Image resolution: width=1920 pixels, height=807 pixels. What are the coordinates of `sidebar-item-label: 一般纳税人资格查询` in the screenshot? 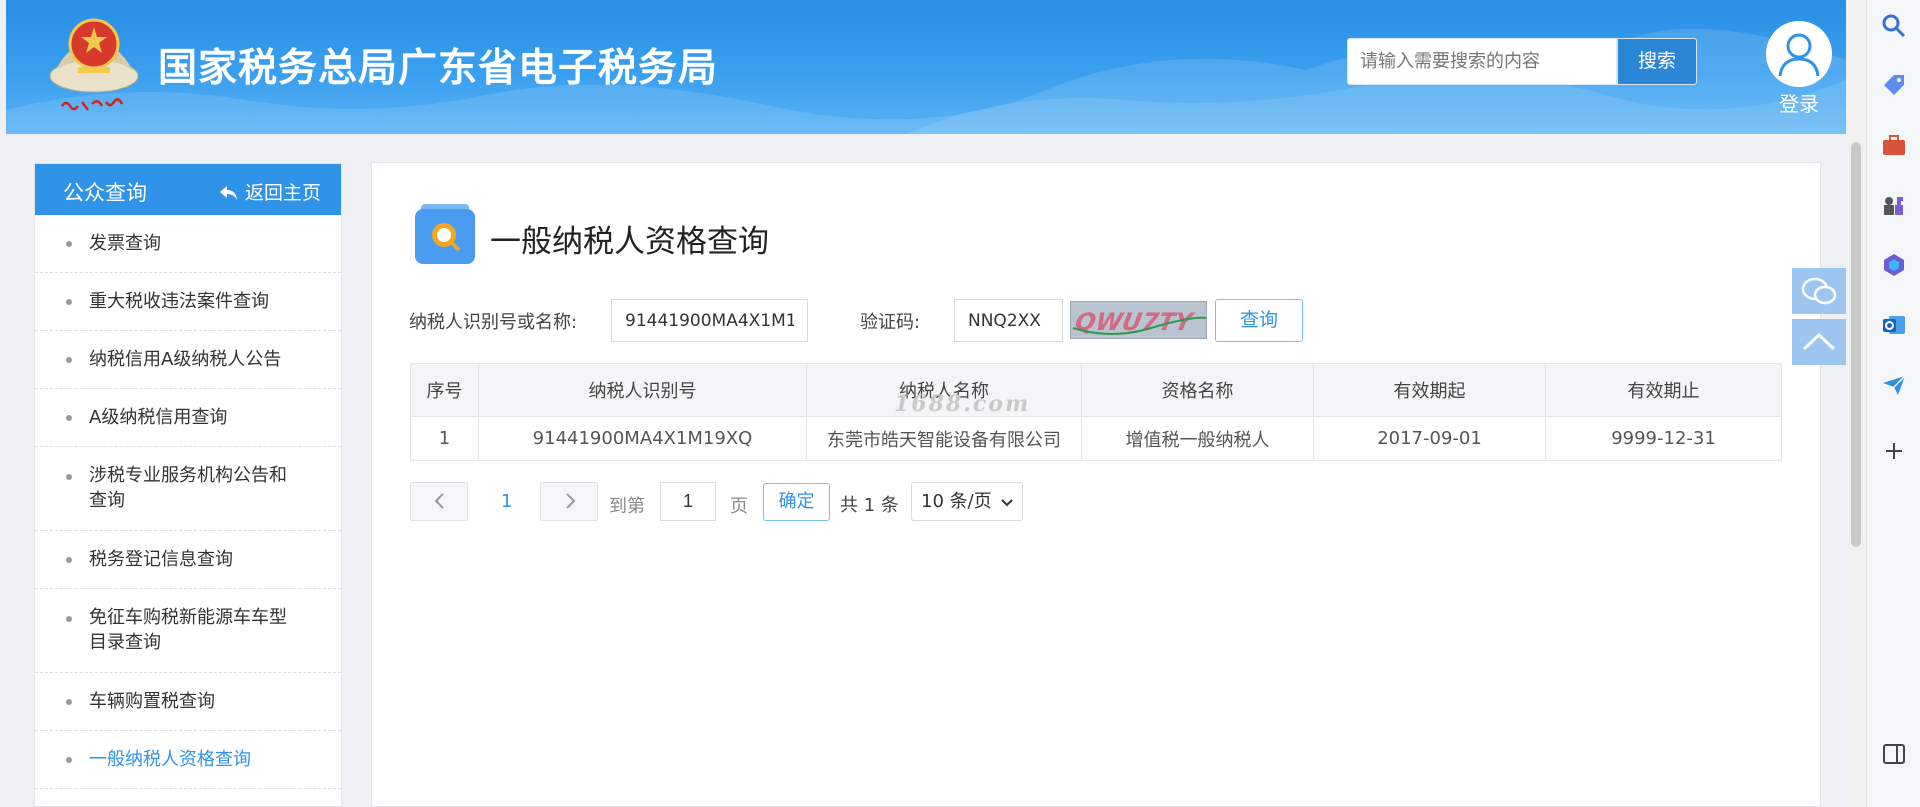 It's located at (170, 759).